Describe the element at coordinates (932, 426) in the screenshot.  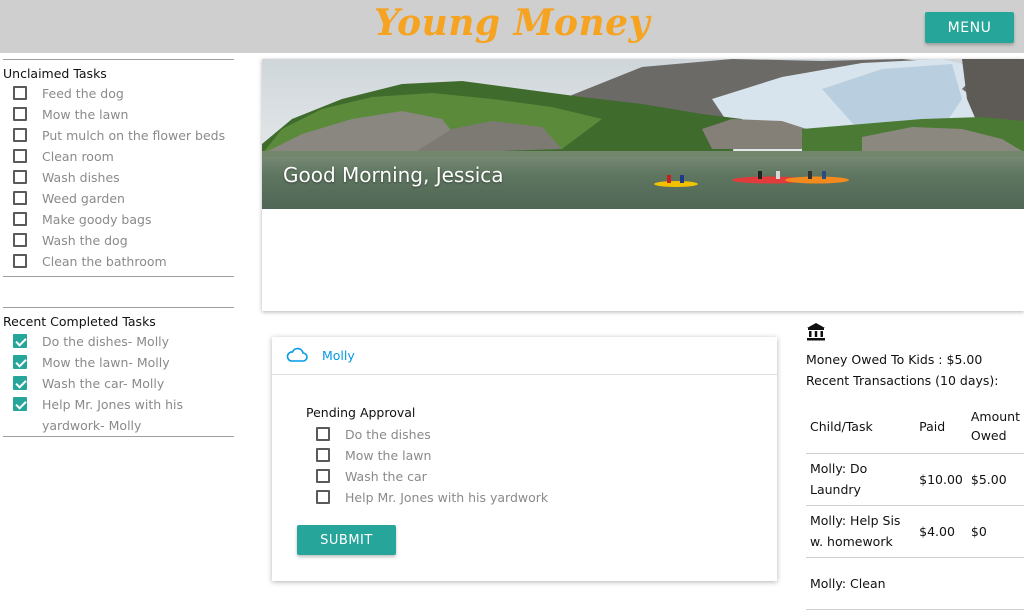
I see `column-header-paid: Paid` at that location.